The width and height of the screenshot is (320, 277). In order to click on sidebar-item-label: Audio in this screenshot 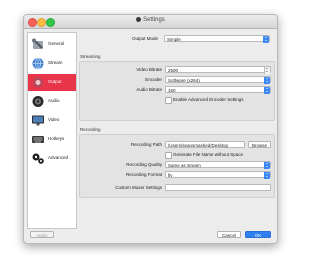, I will do `click(54, 100)`.